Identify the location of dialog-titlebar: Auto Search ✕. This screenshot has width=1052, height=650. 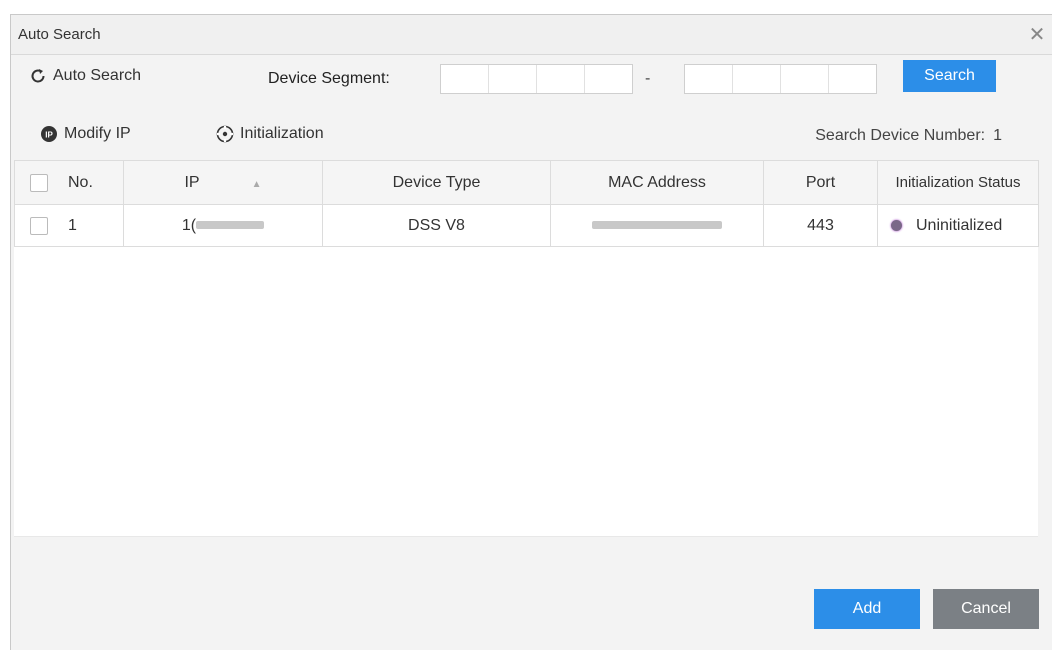
(531, 35).